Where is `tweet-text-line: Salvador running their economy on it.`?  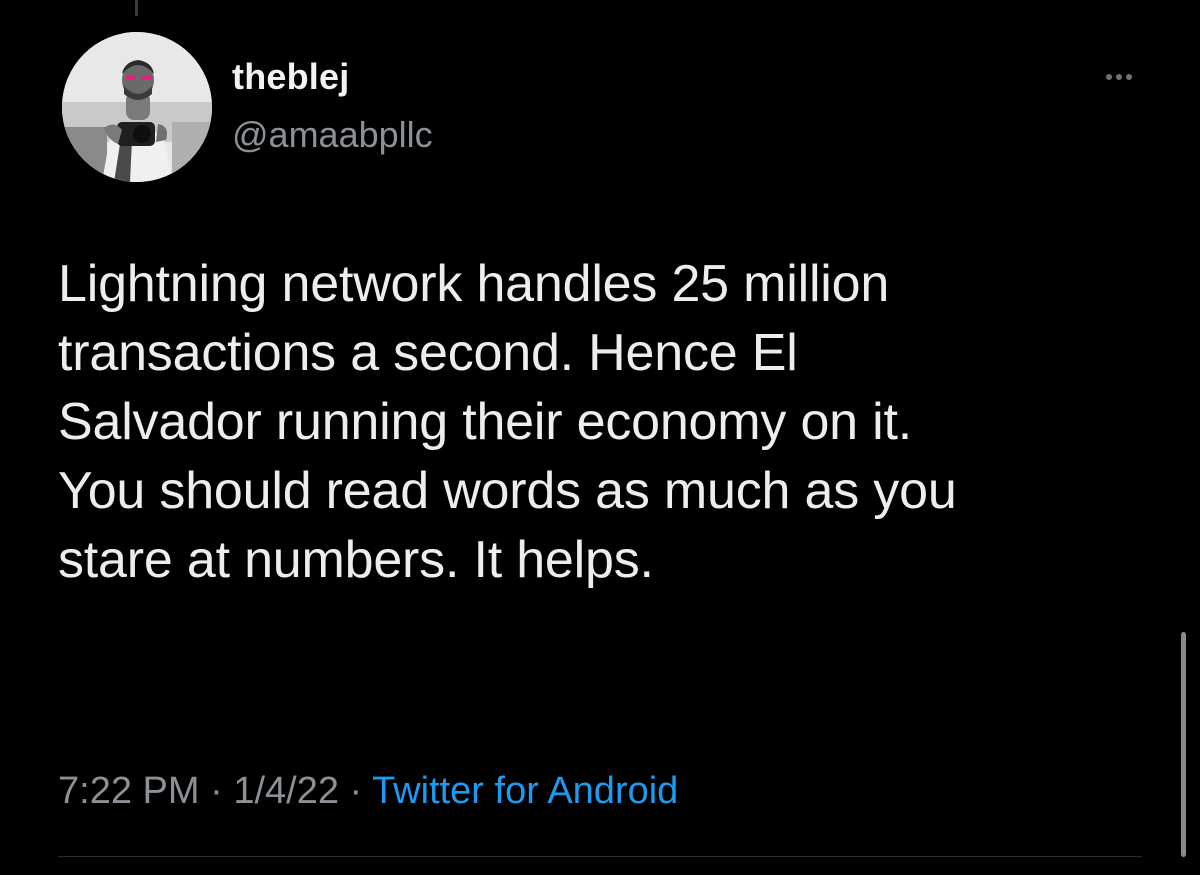 tweet-text-line: Salvador running their economy on it. is located at coordinates (485, 422).